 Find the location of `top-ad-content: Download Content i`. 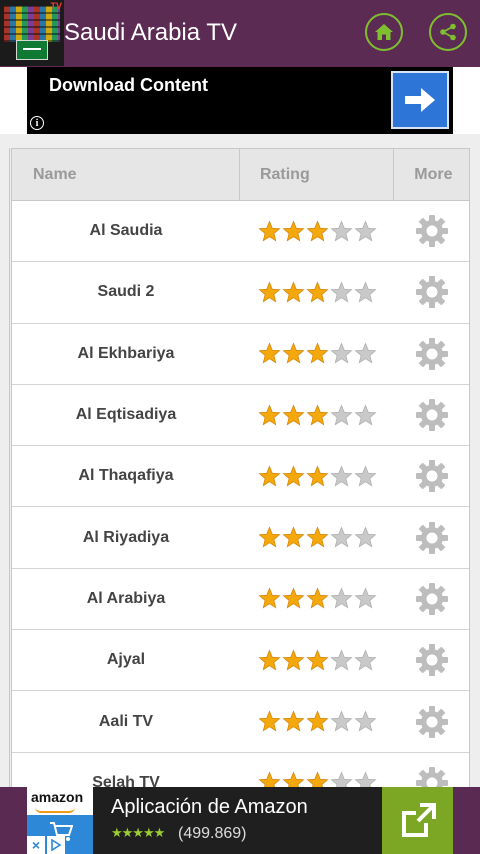

top-ad-content: Download Content i is located at coordinates (240, 100).